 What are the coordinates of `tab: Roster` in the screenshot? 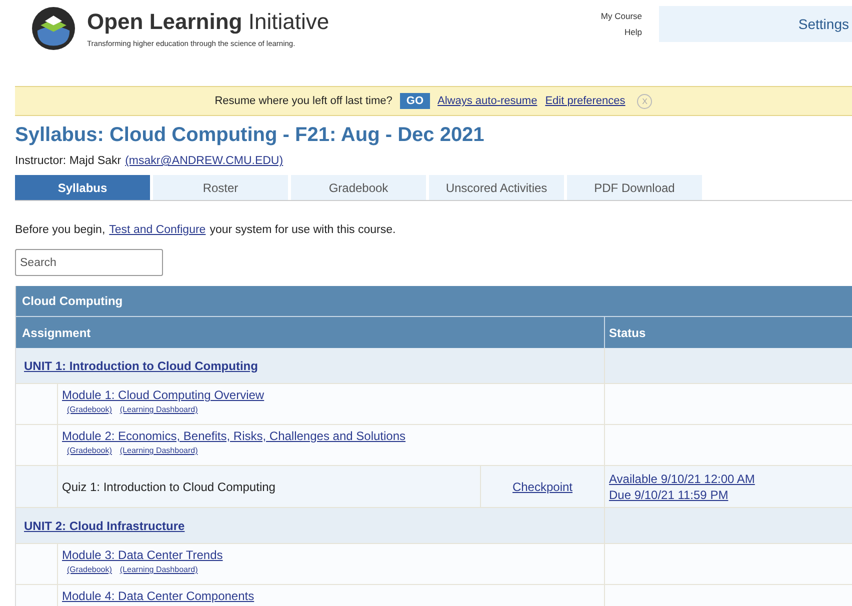 It's located at (220, 187).